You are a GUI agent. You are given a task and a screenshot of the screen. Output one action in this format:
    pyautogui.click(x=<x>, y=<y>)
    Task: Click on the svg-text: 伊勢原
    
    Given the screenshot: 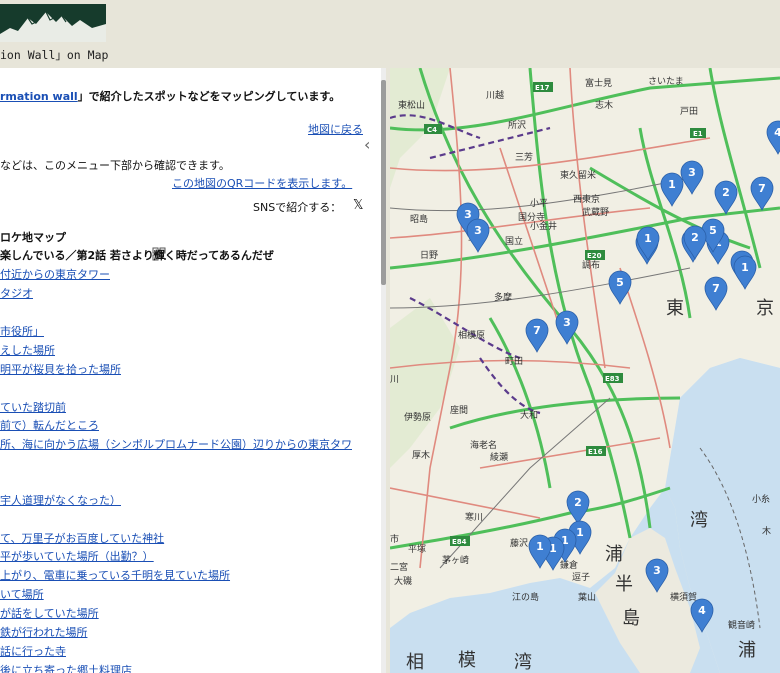 What is the action you would take?
    pyautogui.click(x=417, y=417)
    